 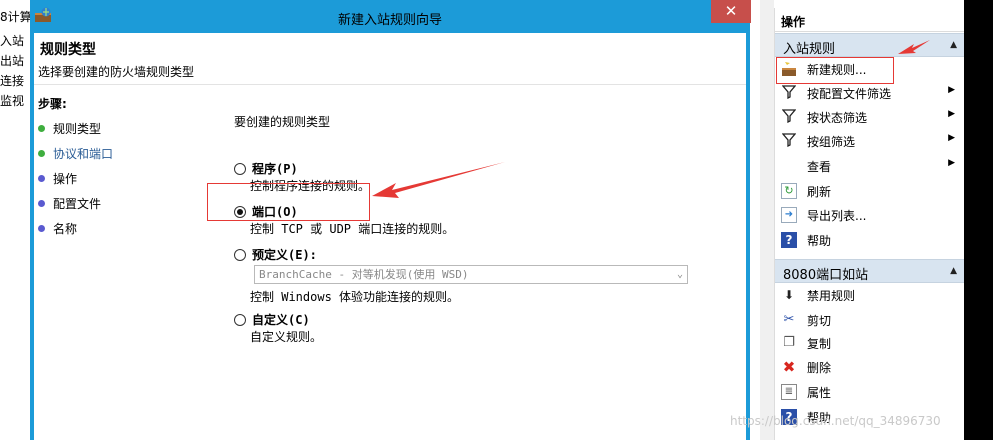 I want to click on screen-edge, so click(x=978, y=220).